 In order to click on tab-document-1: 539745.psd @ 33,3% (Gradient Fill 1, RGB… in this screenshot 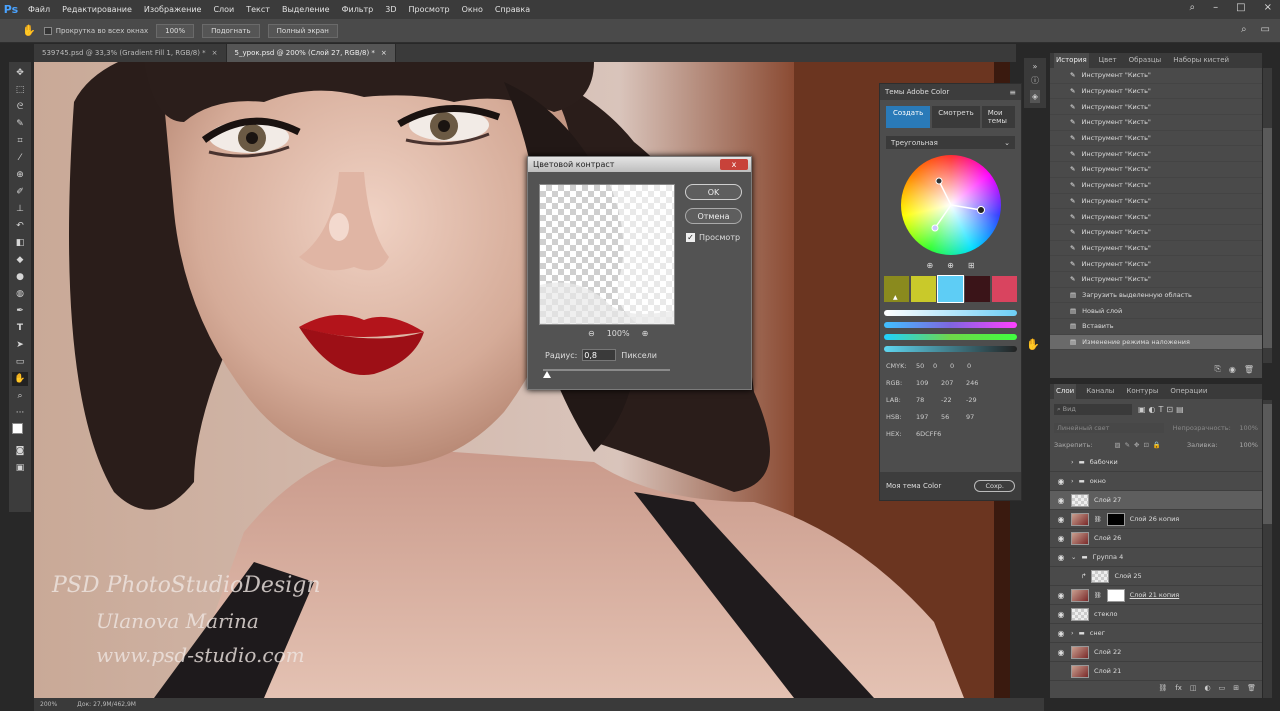, I will do `click(130, 53)`.